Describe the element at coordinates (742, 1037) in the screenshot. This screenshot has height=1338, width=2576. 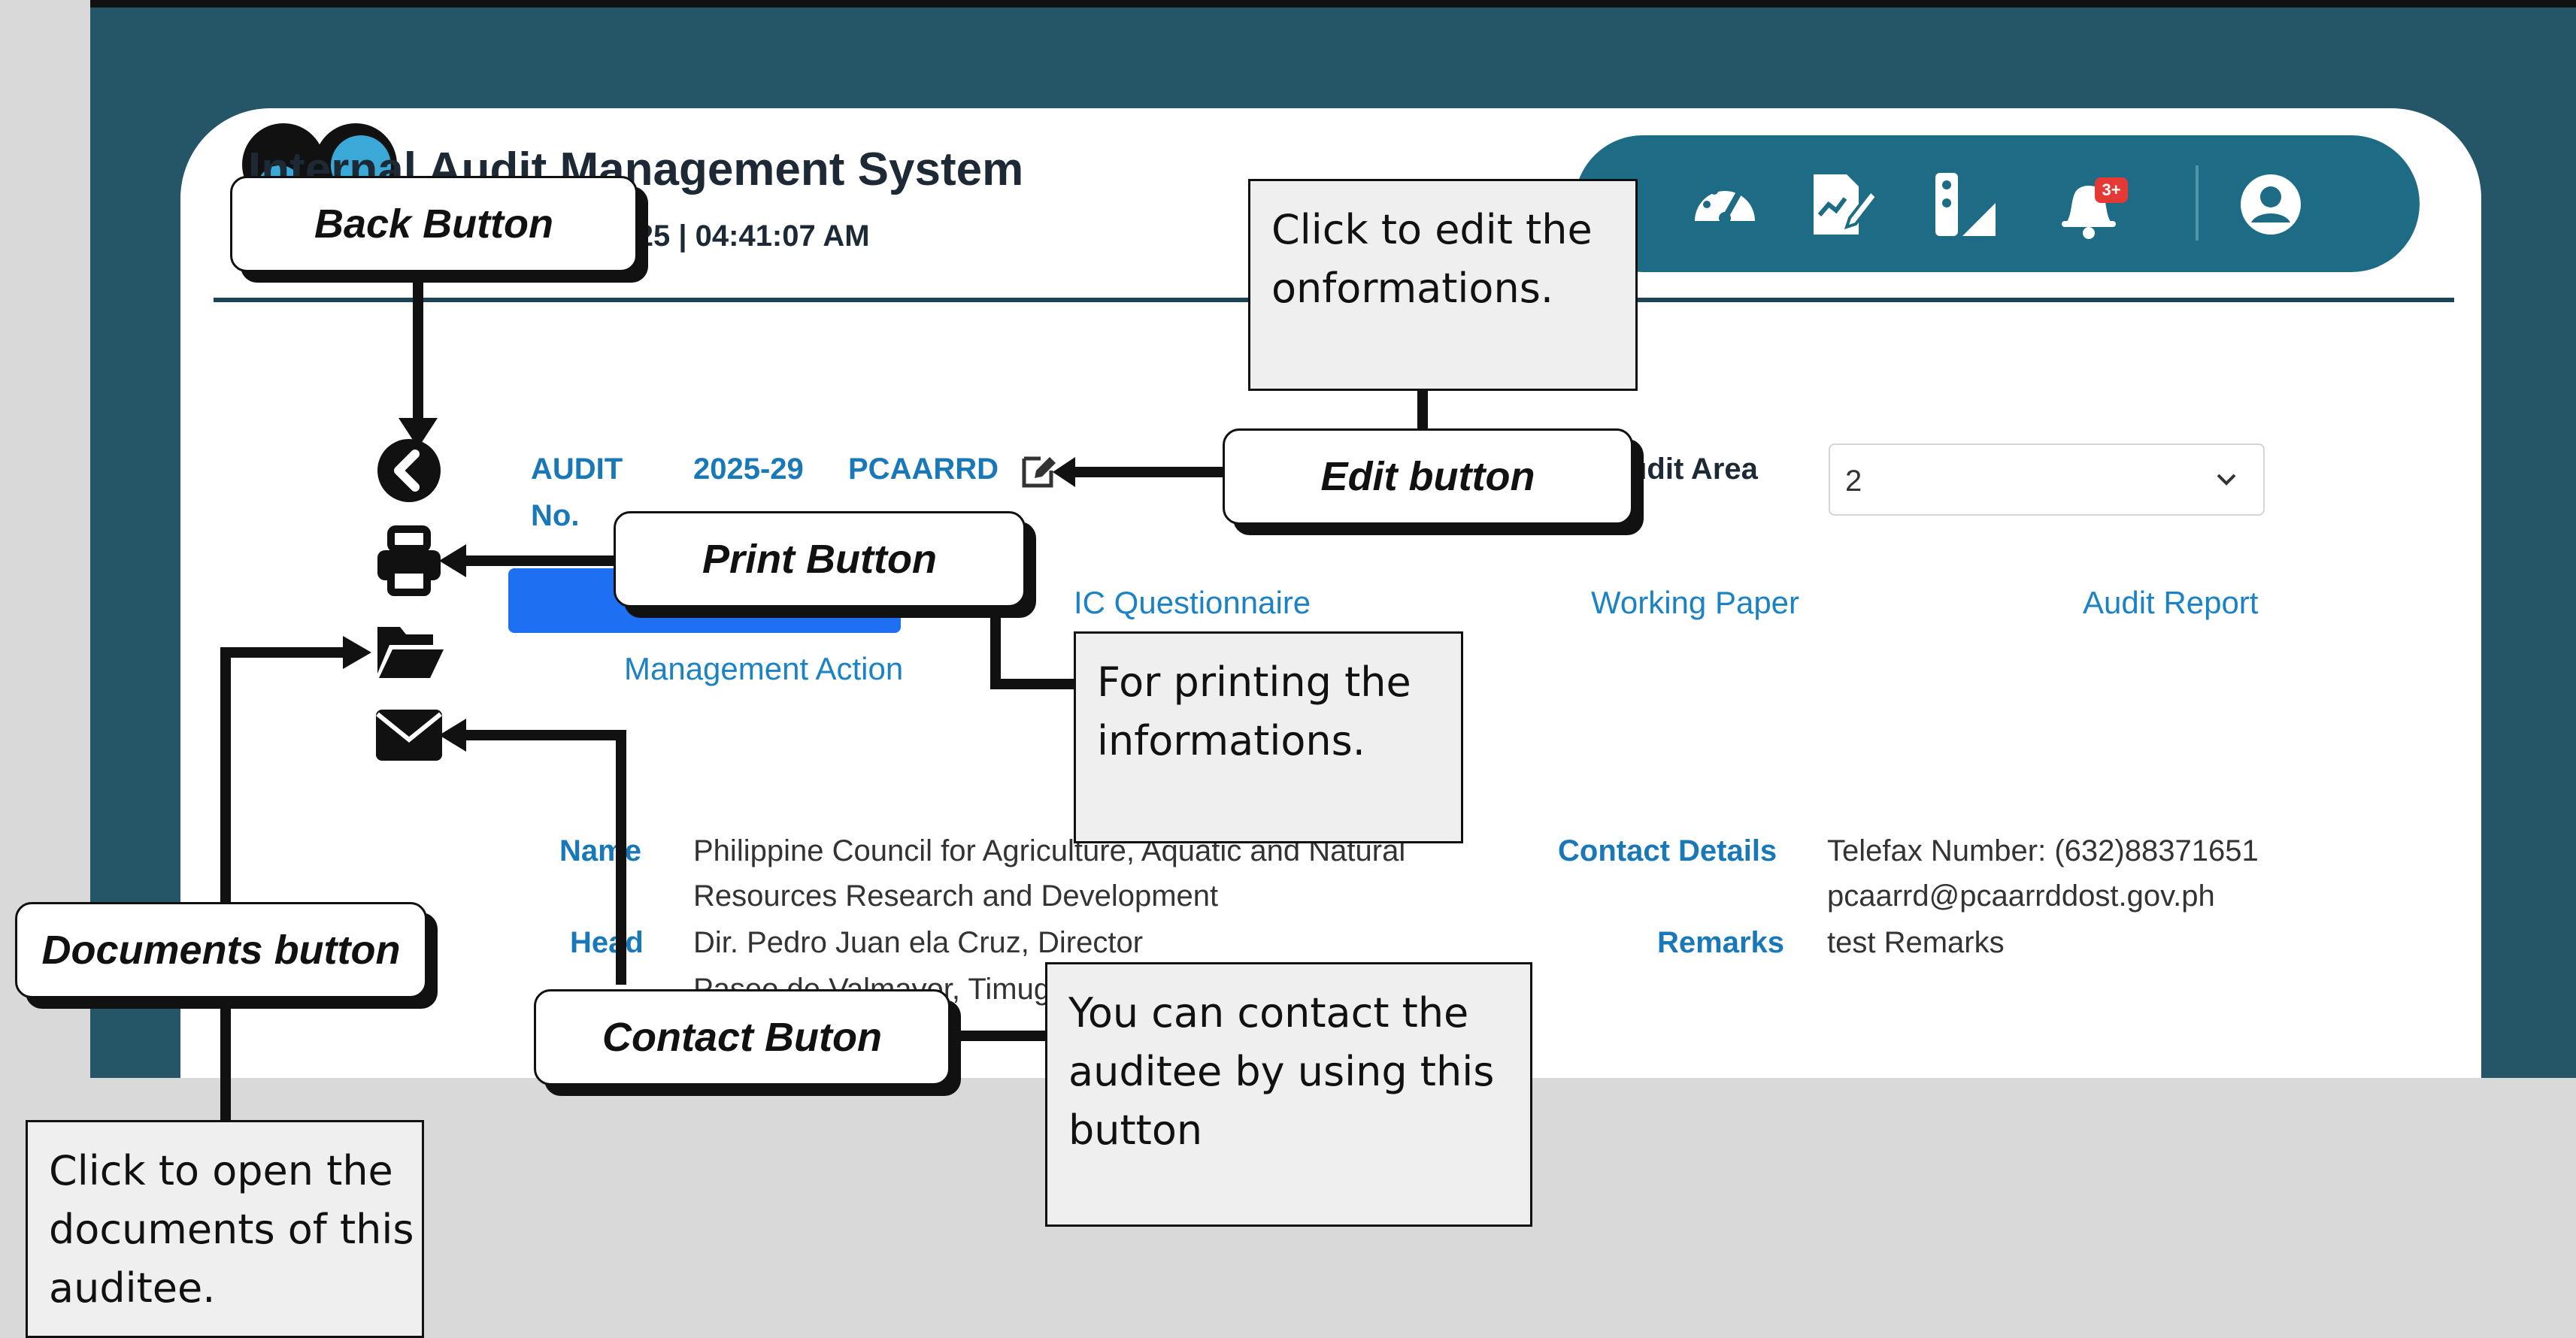
I see `callout-contact-button: Contact Buton` at that location.